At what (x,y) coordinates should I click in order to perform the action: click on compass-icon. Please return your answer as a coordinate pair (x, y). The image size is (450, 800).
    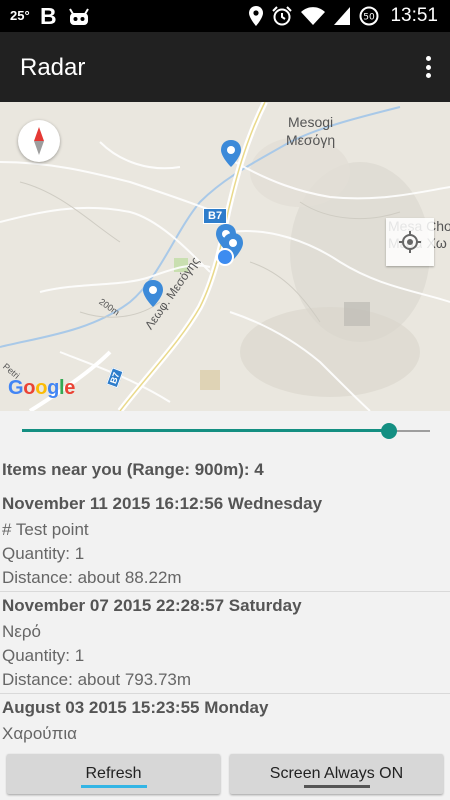
    Looking at the image, I should click on (39, 141).